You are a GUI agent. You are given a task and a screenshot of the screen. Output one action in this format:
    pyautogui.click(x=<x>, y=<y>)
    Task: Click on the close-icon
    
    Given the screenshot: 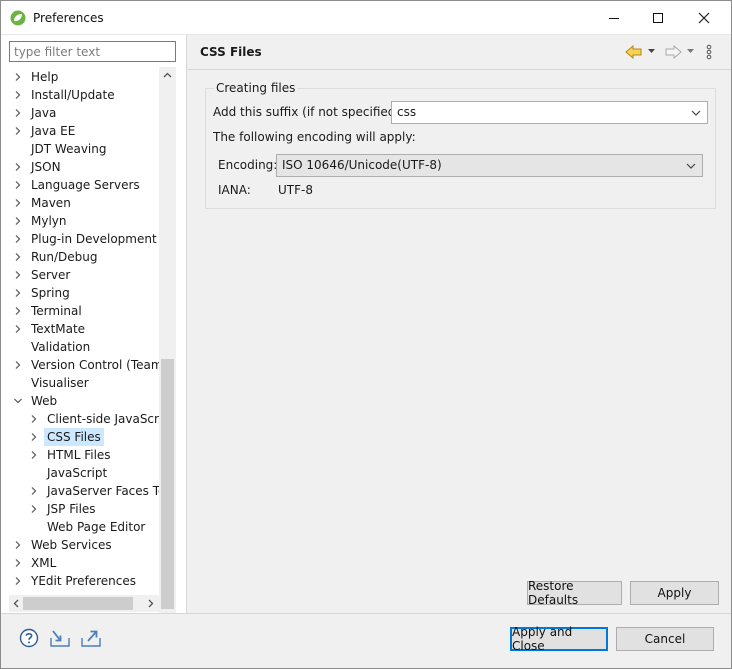 What is the action you would take?
    pyautogui.click(x=704, y=18)
    